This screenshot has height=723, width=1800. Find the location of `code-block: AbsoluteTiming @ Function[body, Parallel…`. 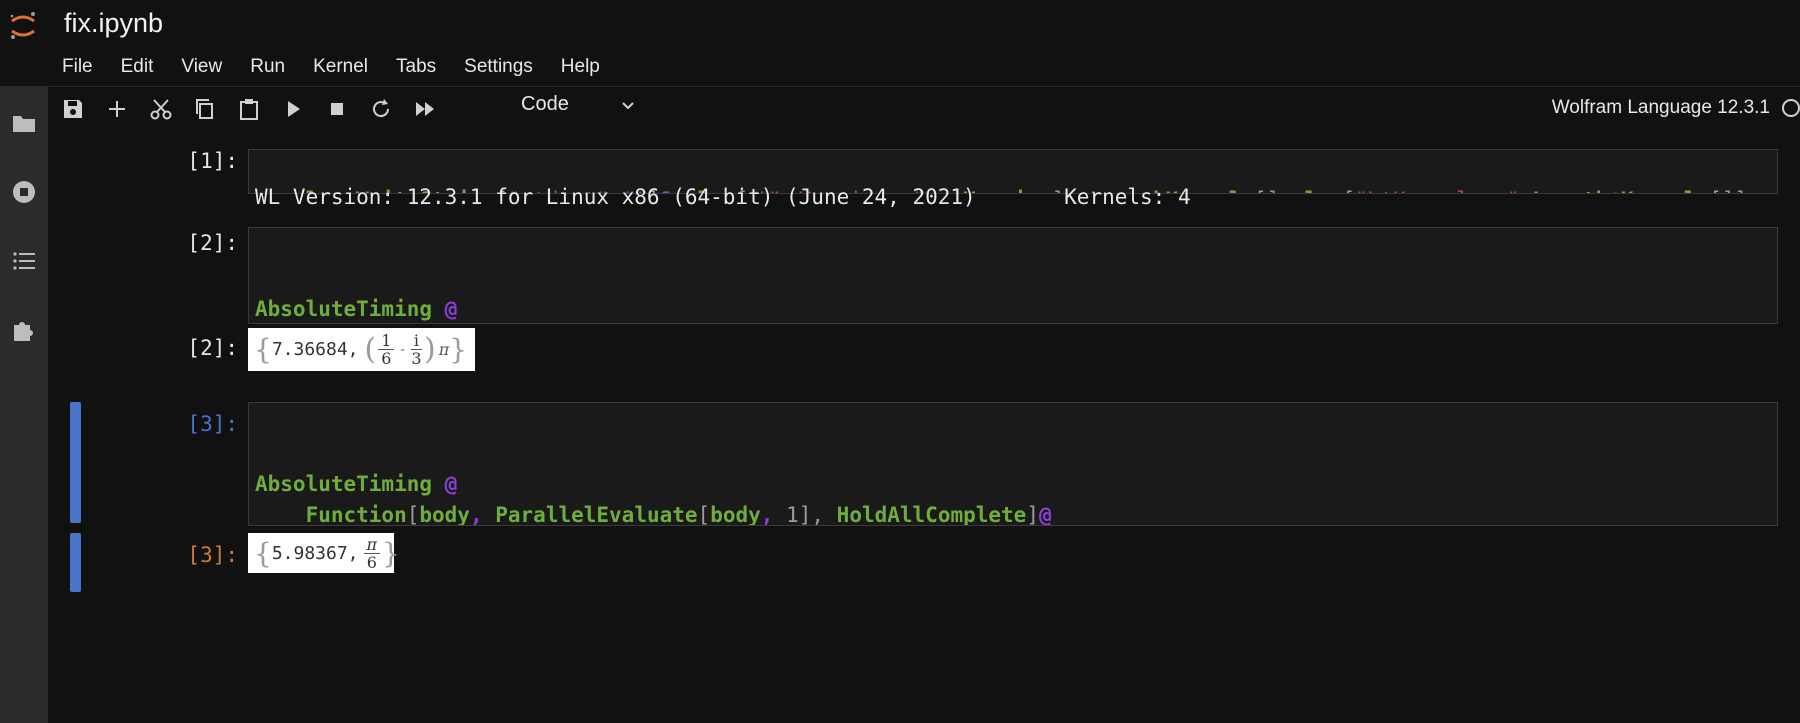

code-block: AbsoluteTiming @ Function[body, Parallel… is located at coordinates (1013, 497).